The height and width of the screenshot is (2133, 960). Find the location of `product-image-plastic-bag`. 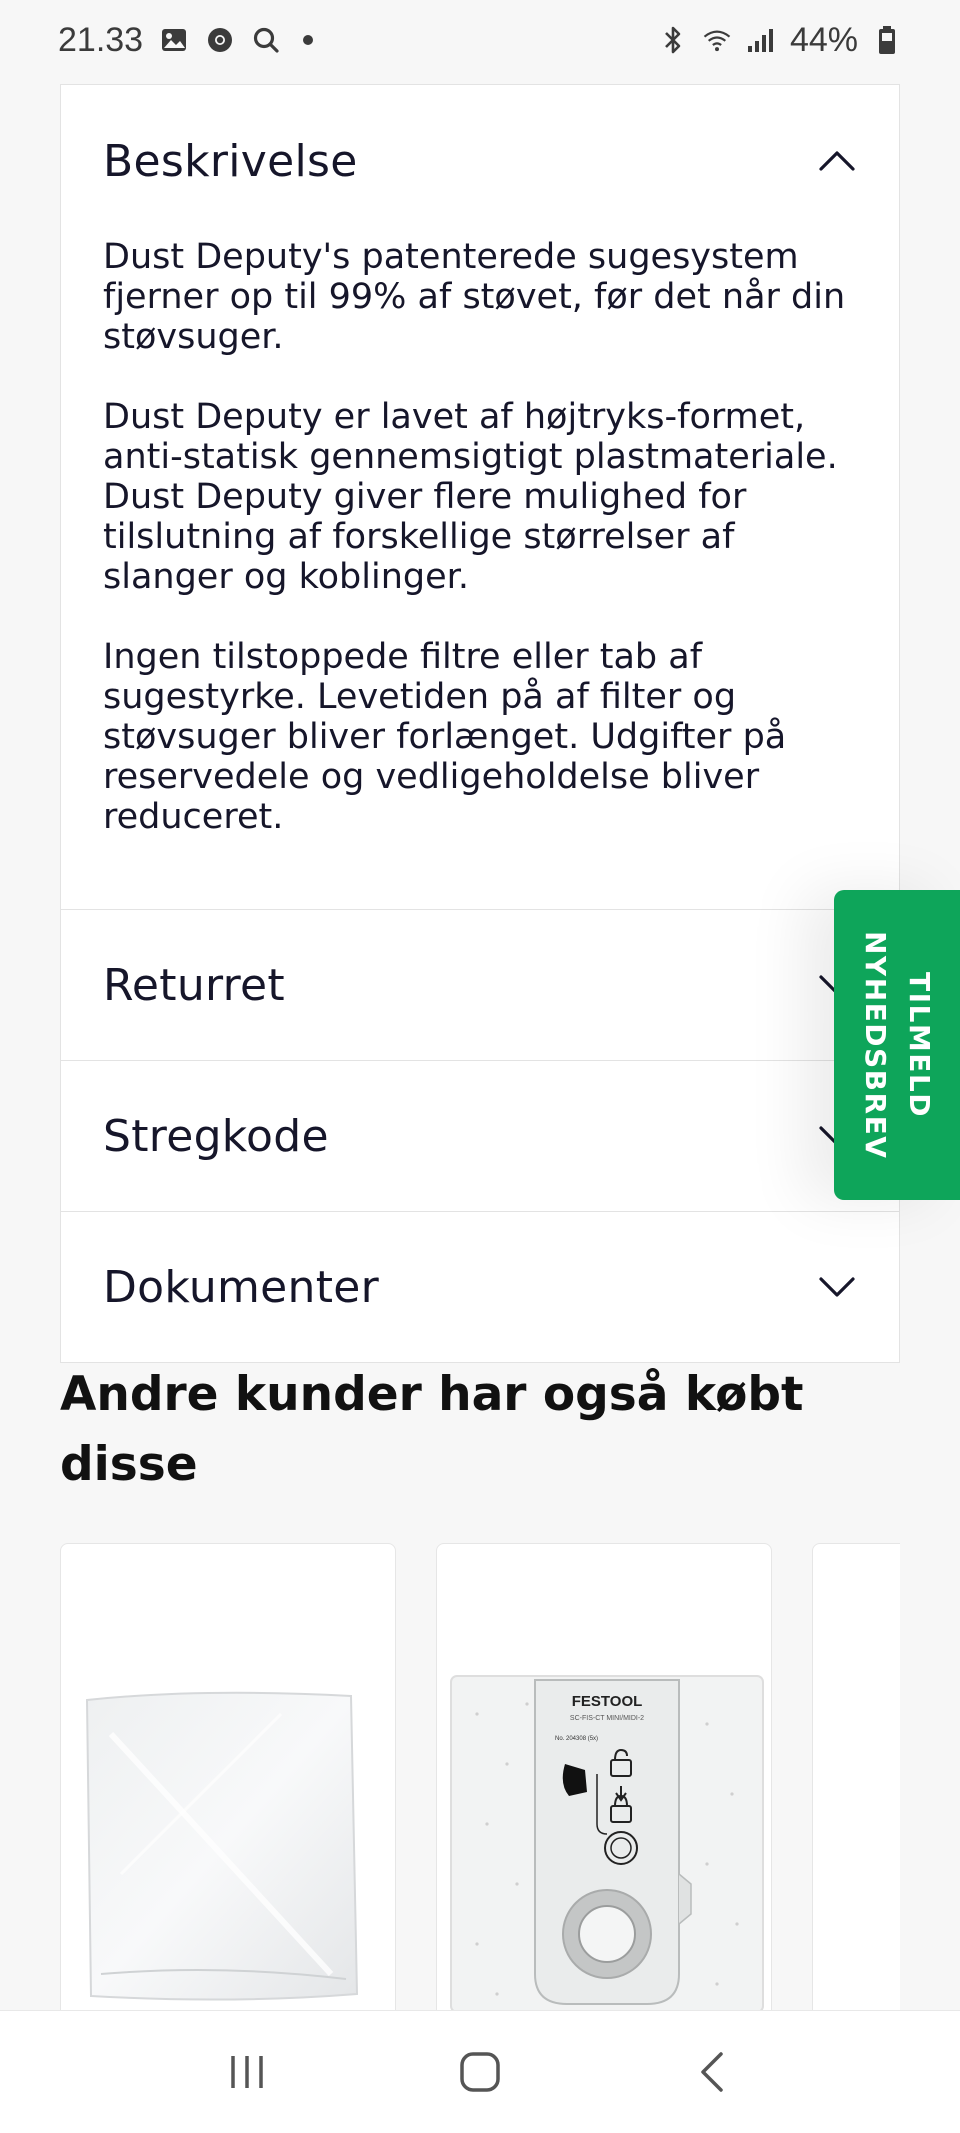

product-image-plastic-bag is located at coordinates (226, 1843).